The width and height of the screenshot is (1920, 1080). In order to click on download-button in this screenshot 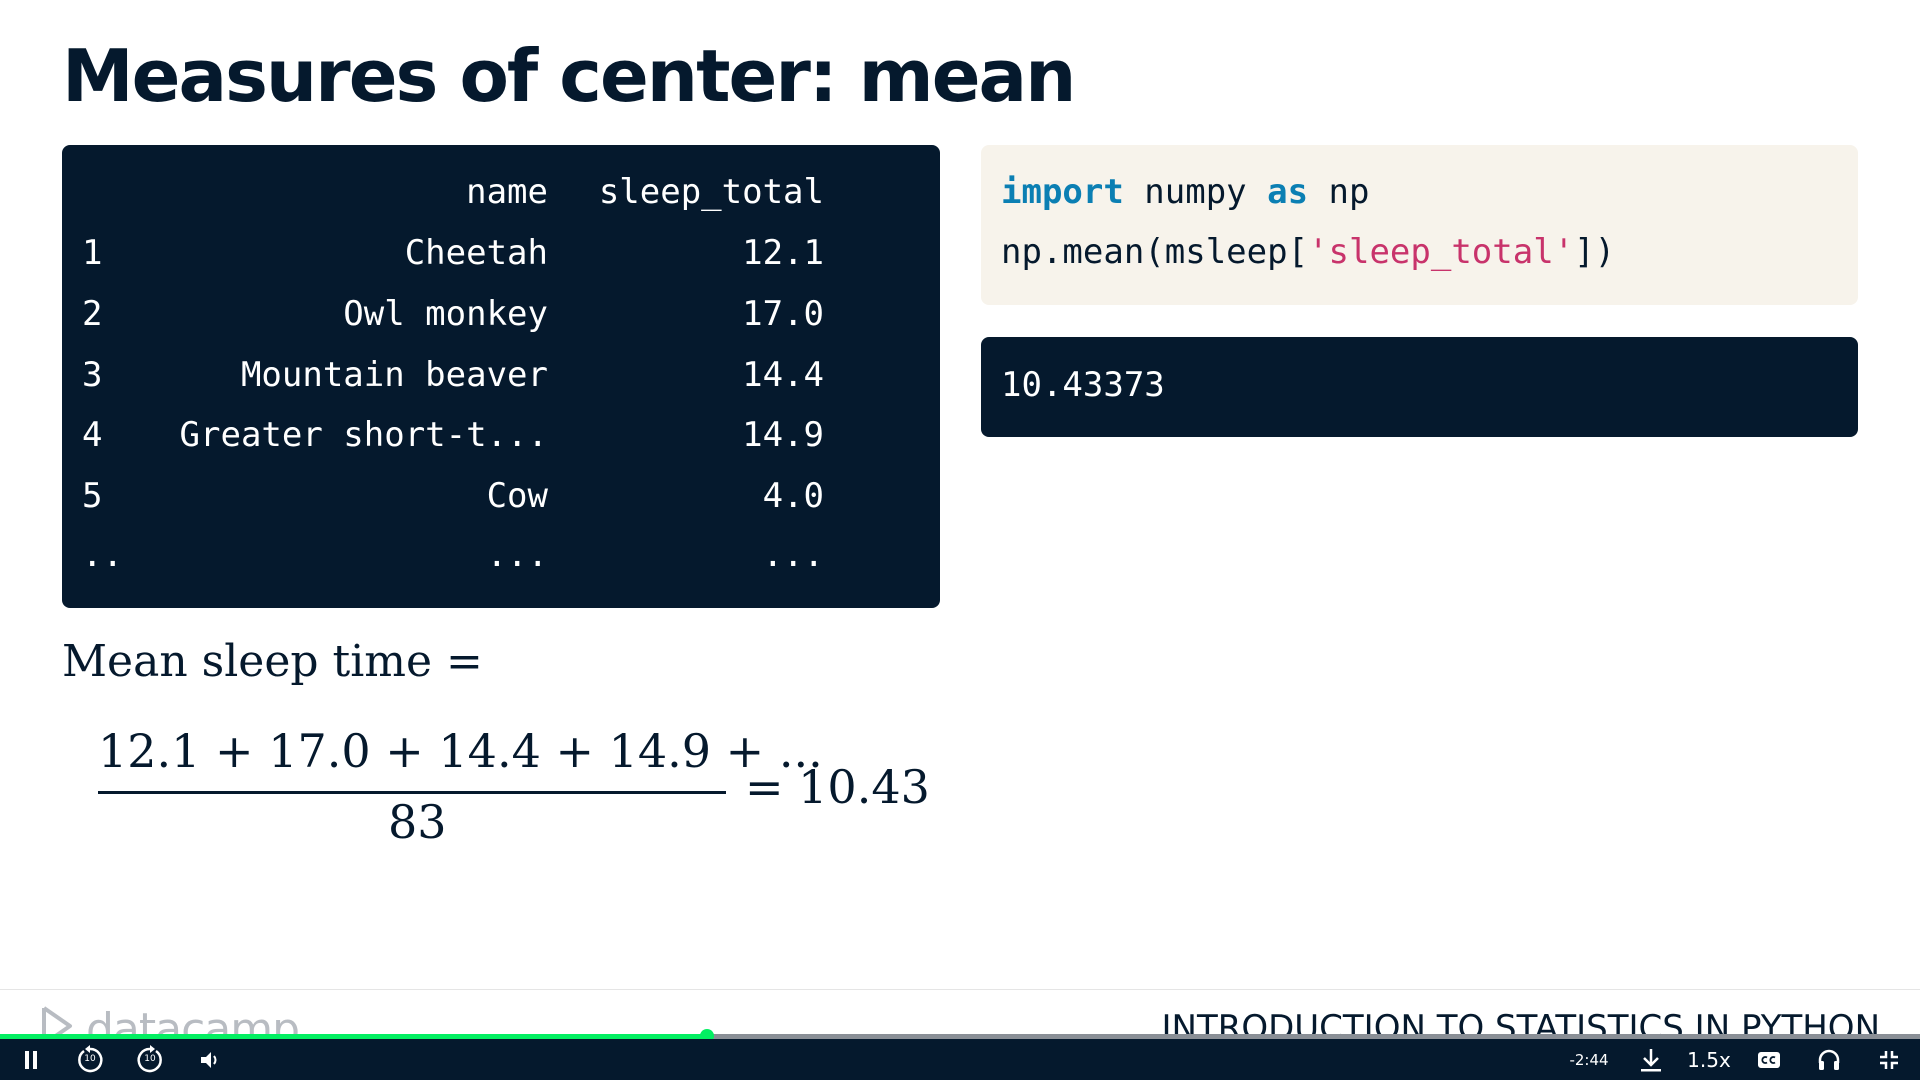, I will do `click(1651, 1059)`.